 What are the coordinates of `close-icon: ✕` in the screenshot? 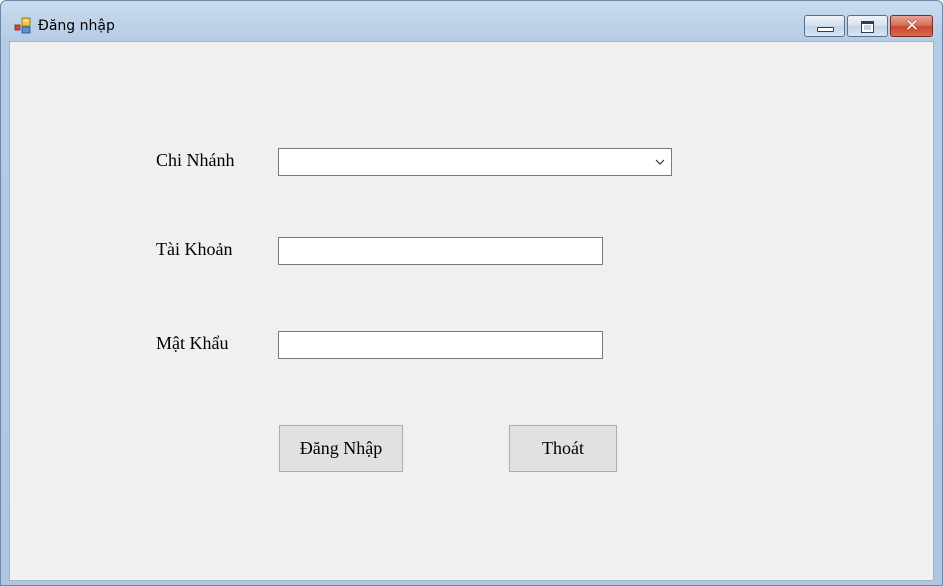 It's located at (912, 26).